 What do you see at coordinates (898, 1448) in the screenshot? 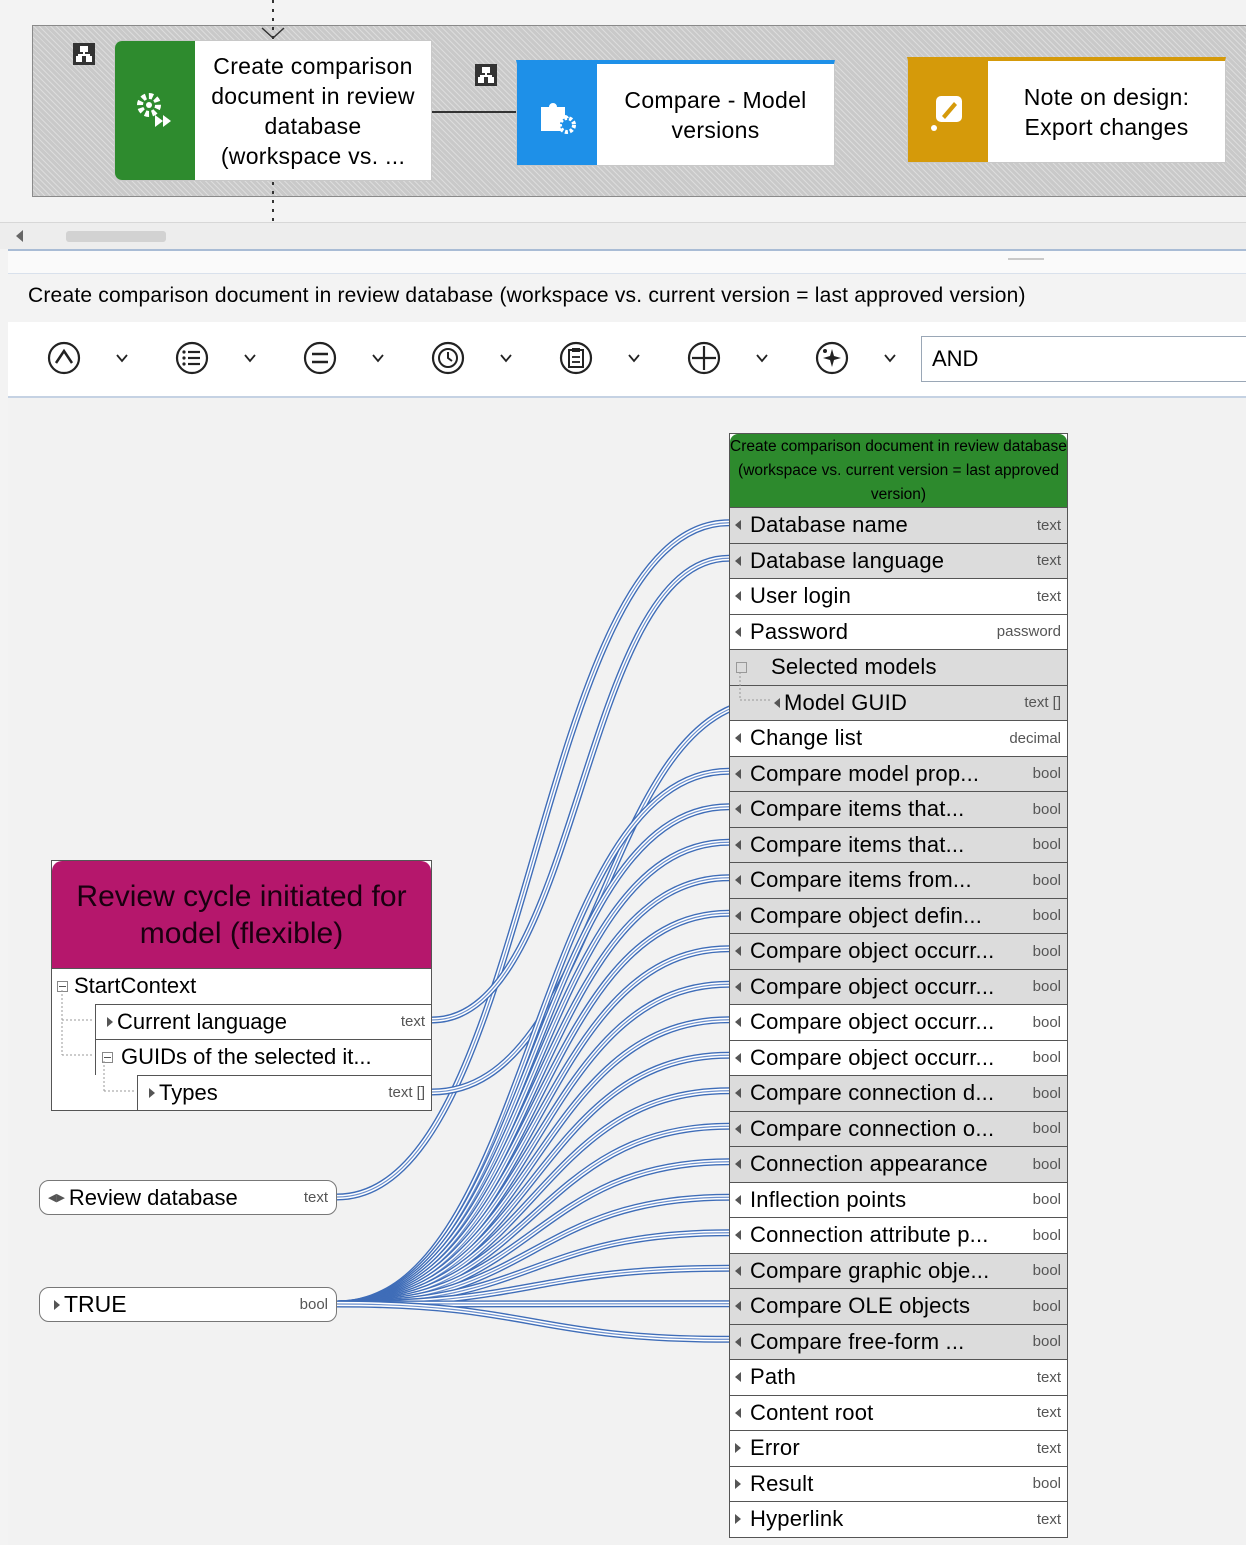
I see `target-param-row: Error text` at bounding box center [898, 1448].